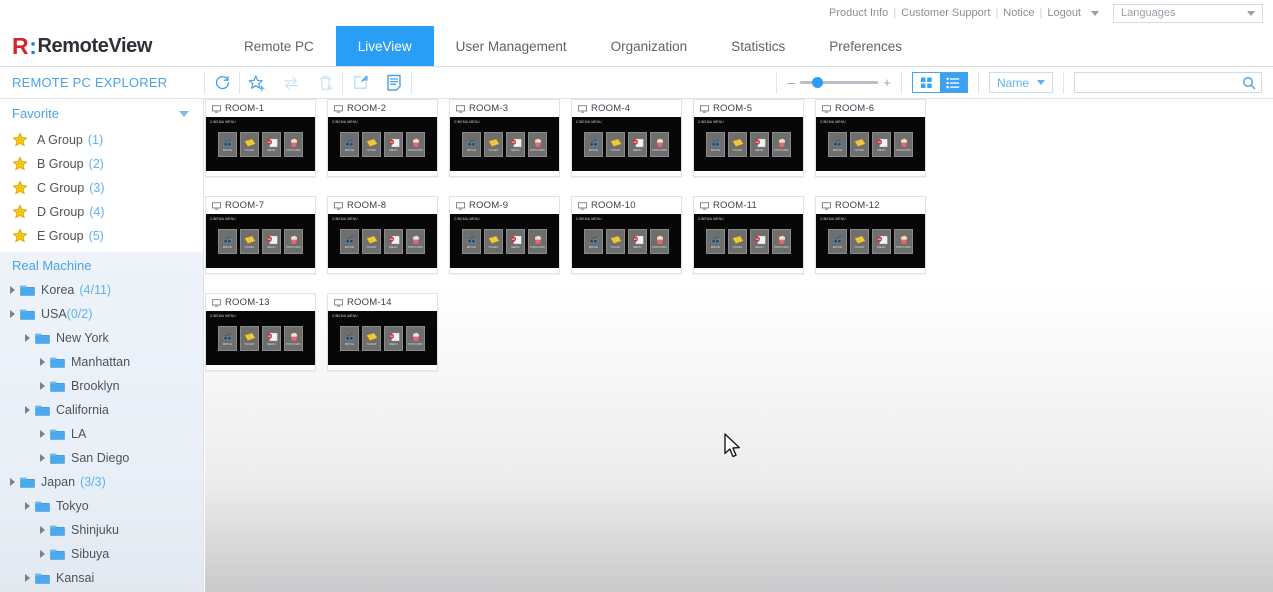  Describe the element at coordinates (101, 458) in the screenshot. I see `tree-node-san-diego: San Diego` at that location.